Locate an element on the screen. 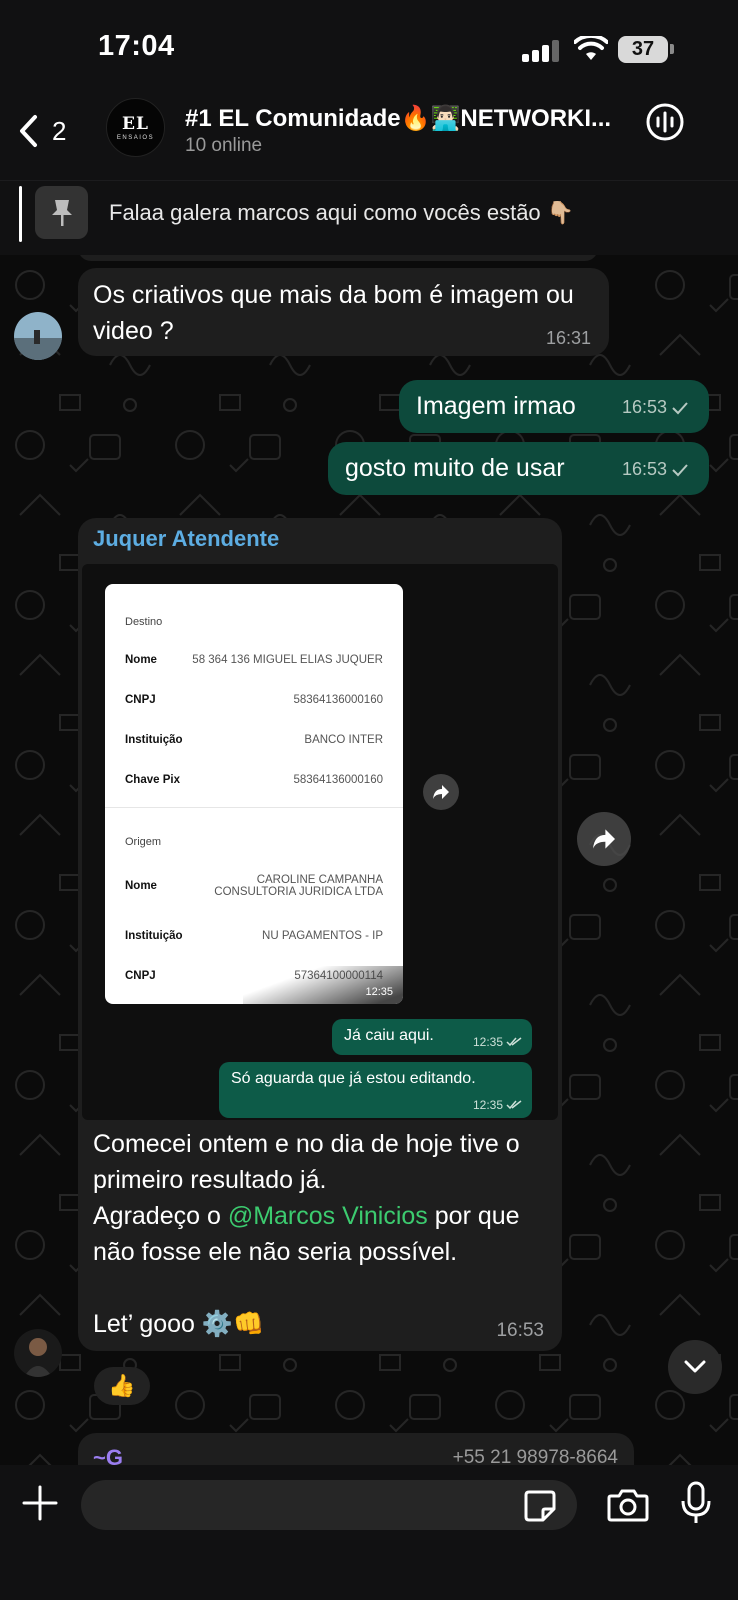  wifi-icon is located at coordinates (591, 48).